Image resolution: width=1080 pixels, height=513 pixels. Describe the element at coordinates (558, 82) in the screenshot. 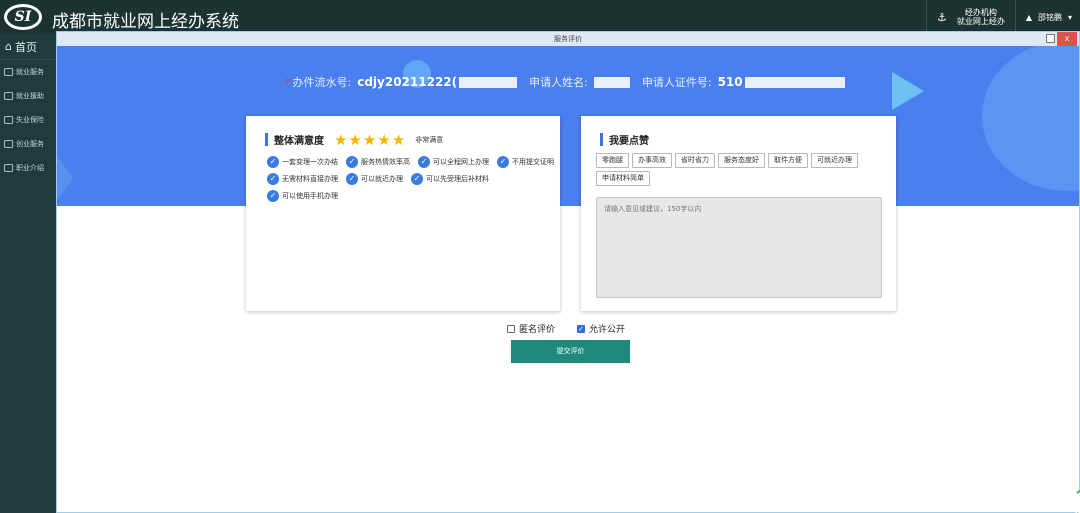

I see `applicant-name-label: 申请人姓名:` at that location.